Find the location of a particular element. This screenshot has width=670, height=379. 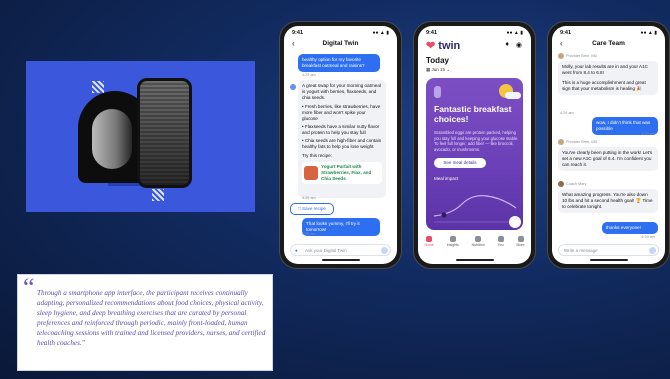

user-message-text: That looks yummy, I'll try it tomorrow! is located at coordinates (333, 226).